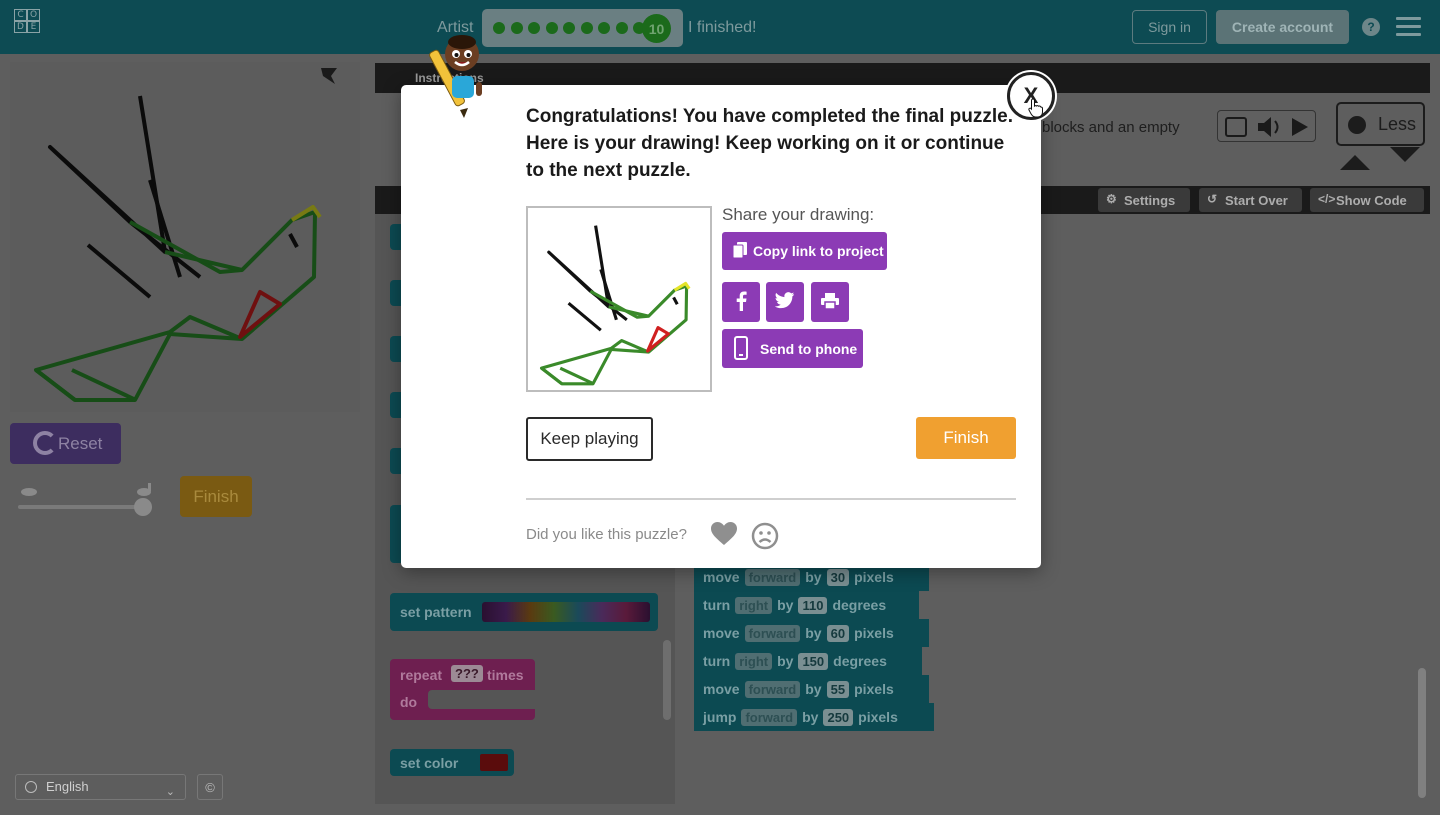 The height and width of the screenshot is (815, 1440). What do you see at coordinates (1268, 126) in the screenshot?
I see `speaker-icon` at bounding box center [1268, 126].